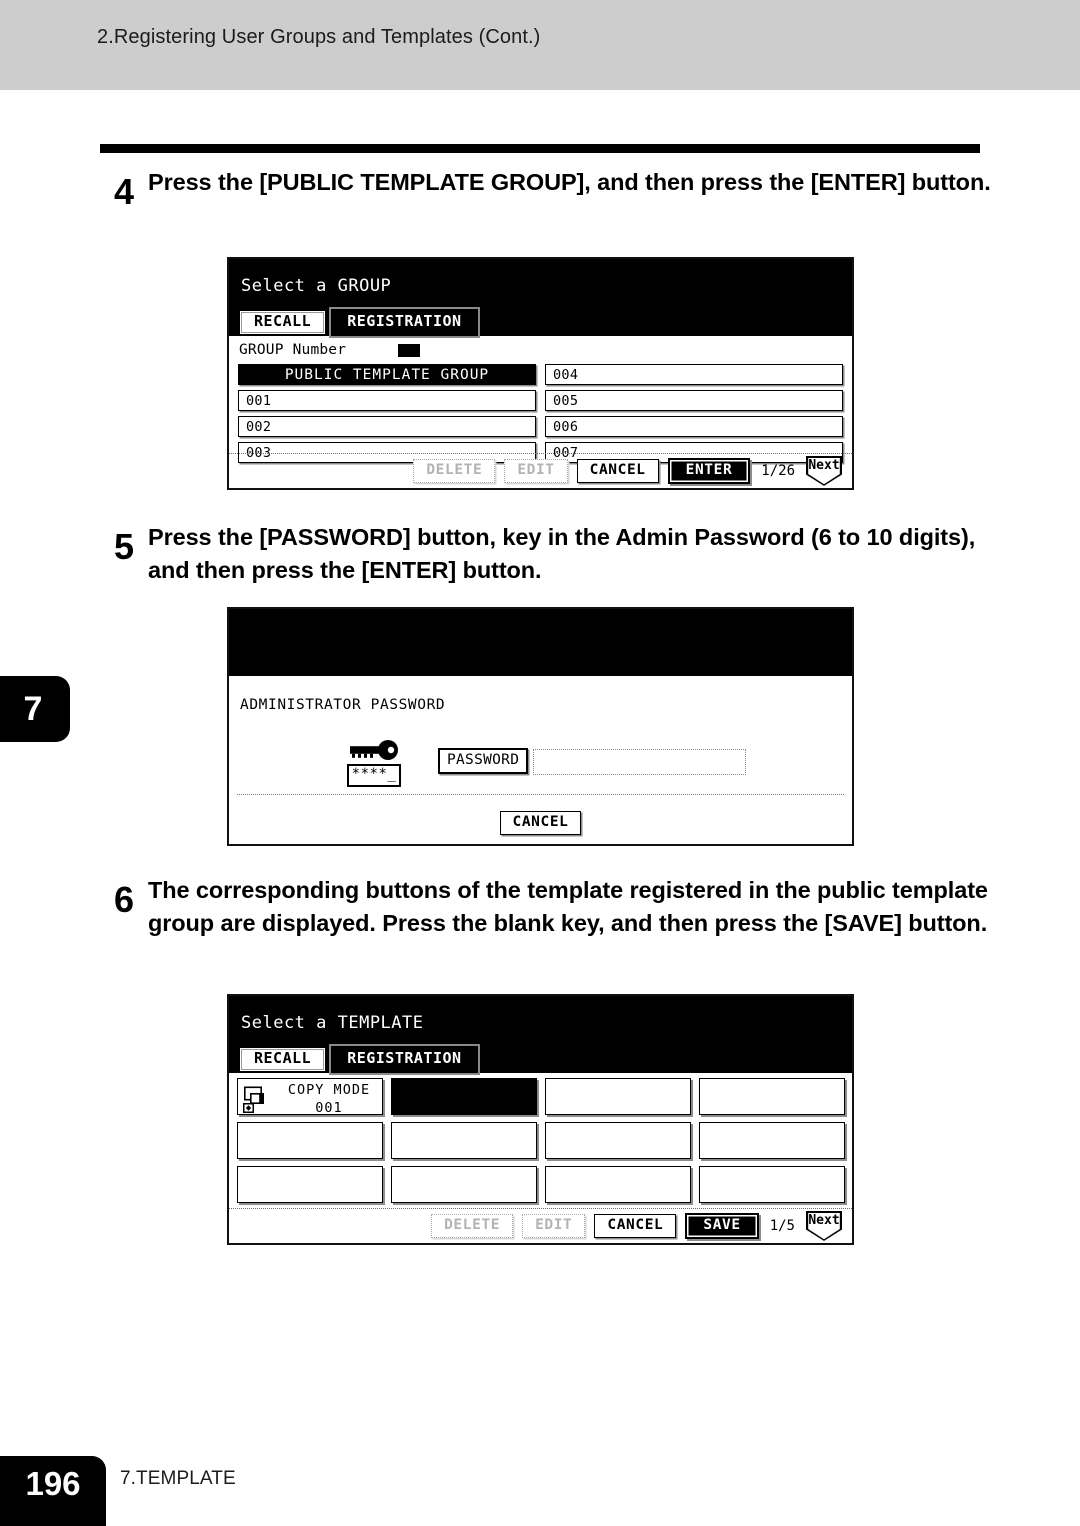  What do you see at coordinates (53, 1491) in the screenshot?
I see `page-number-tab: 196` at bounding box center [53, 1491].